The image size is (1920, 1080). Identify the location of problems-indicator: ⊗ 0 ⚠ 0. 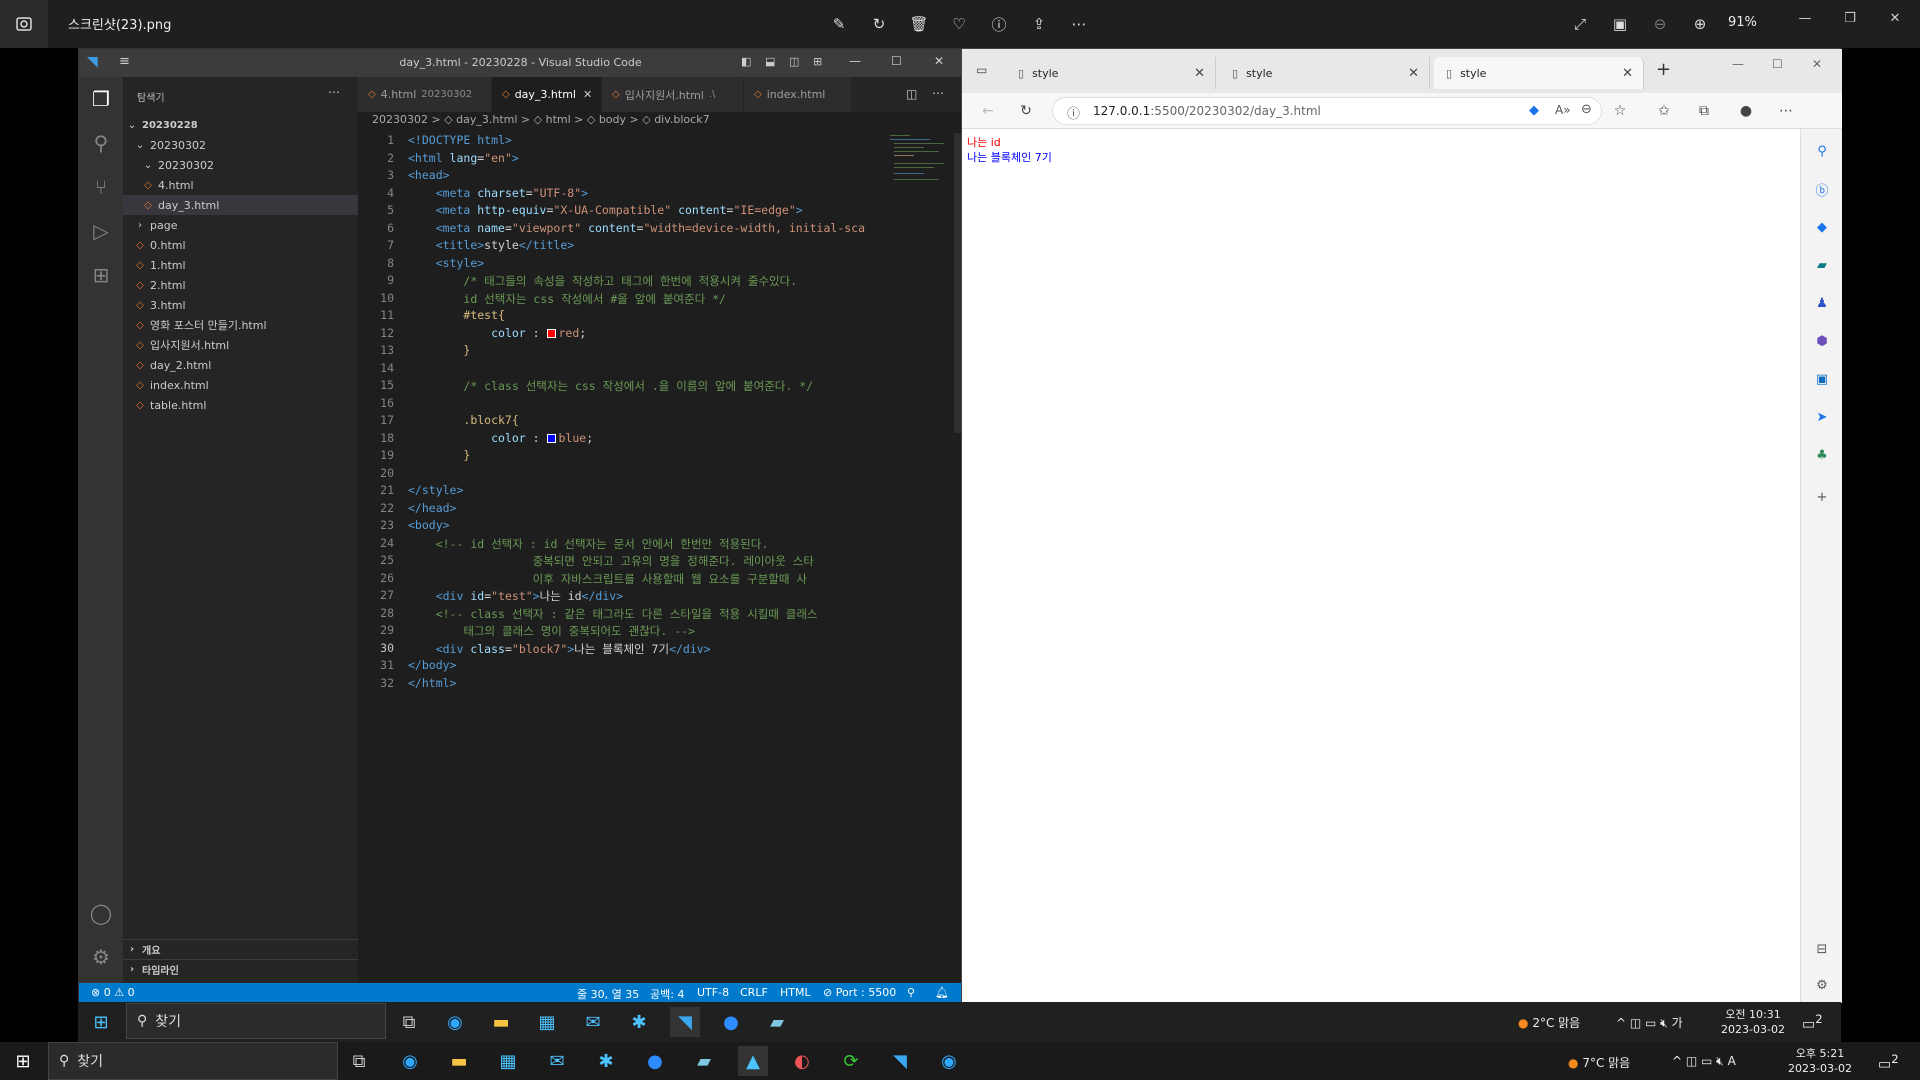
(113, 992).